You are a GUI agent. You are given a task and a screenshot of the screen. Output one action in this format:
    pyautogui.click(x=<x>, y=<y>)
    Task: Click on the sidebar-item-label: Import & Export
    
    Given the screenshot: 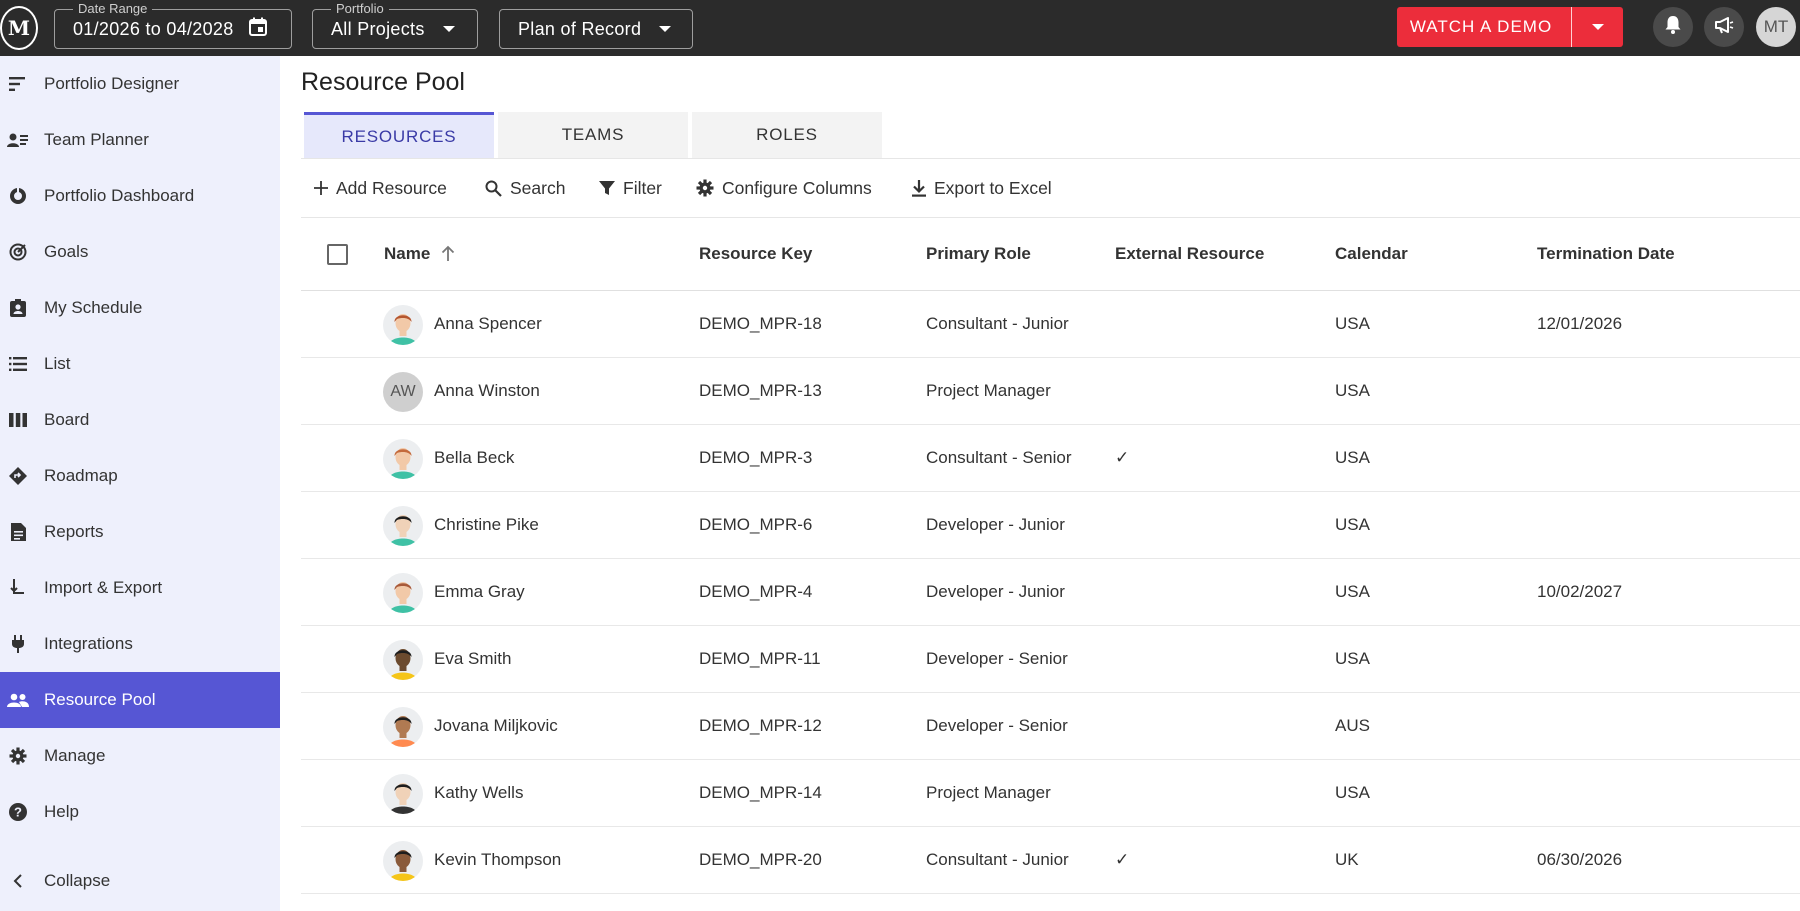 What is the action you would take?
    pyautogui.click(x=103, y=587)
    